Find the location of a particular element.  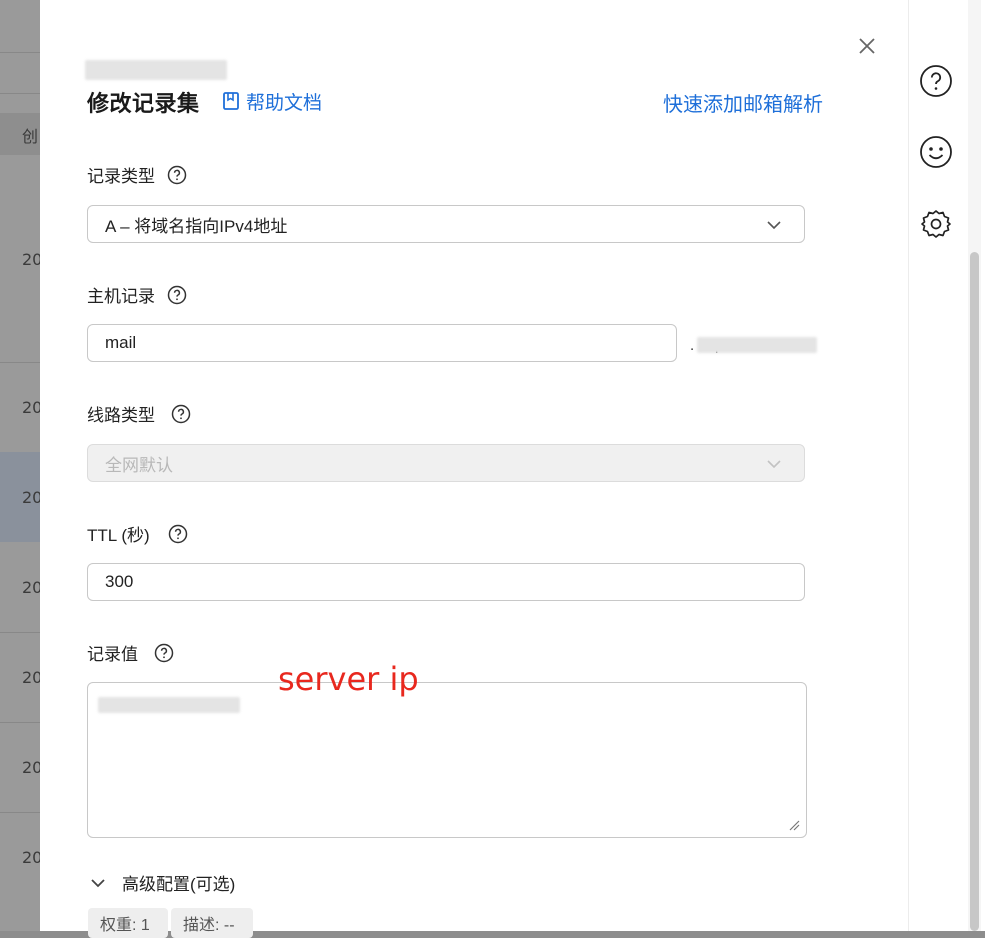

resize-handle-icon is located at coordinates (794, 825).